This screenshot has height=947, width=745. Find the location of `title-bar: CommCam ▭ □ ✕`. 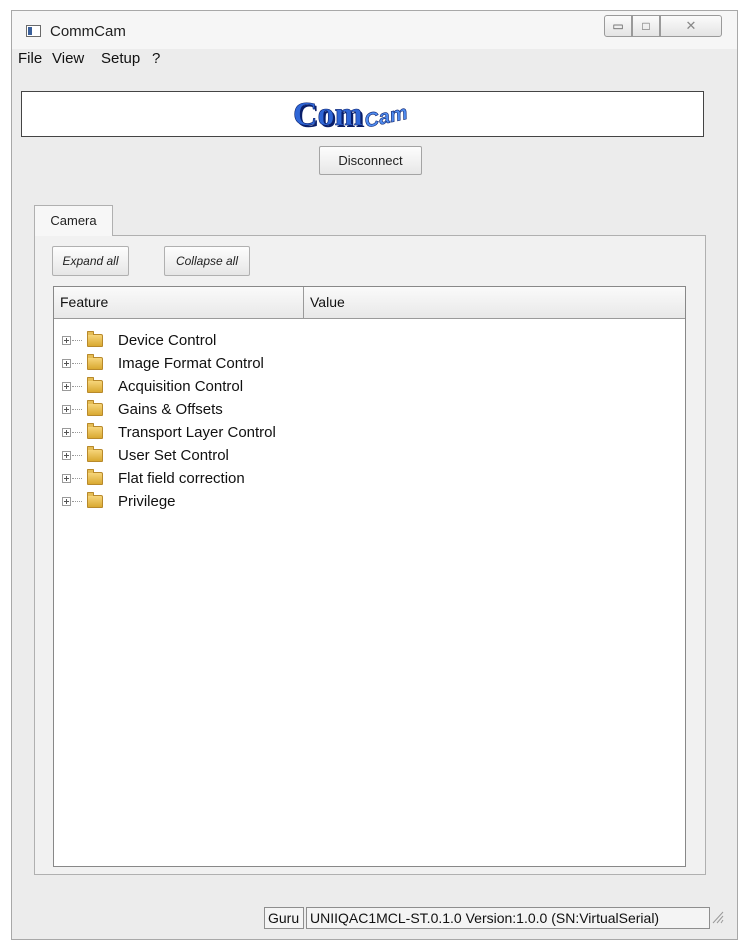

title-bar: CommCam ▭ □ ✕ is located at coordinates (374, 30).